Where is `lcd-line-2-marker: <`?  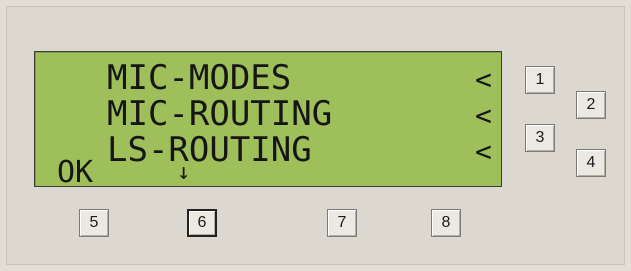 lcd-line-2-marker: < is located at coordinates (483, 115).